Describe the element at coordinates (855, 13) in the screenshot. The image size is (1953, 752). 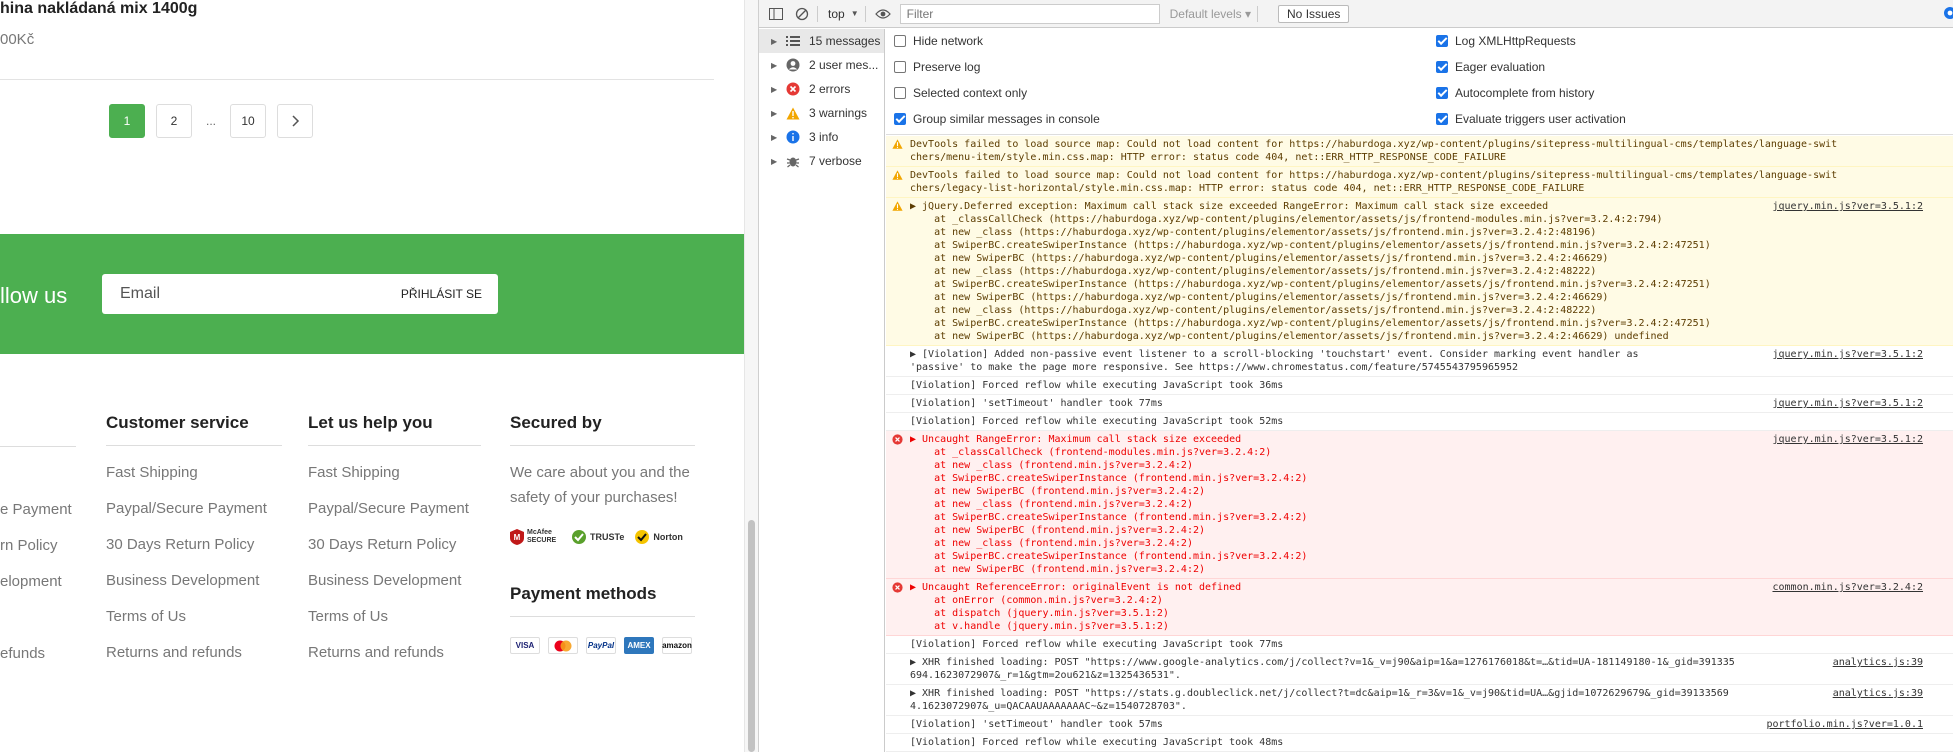
I see `caret-down-icon: ▼` at that location.